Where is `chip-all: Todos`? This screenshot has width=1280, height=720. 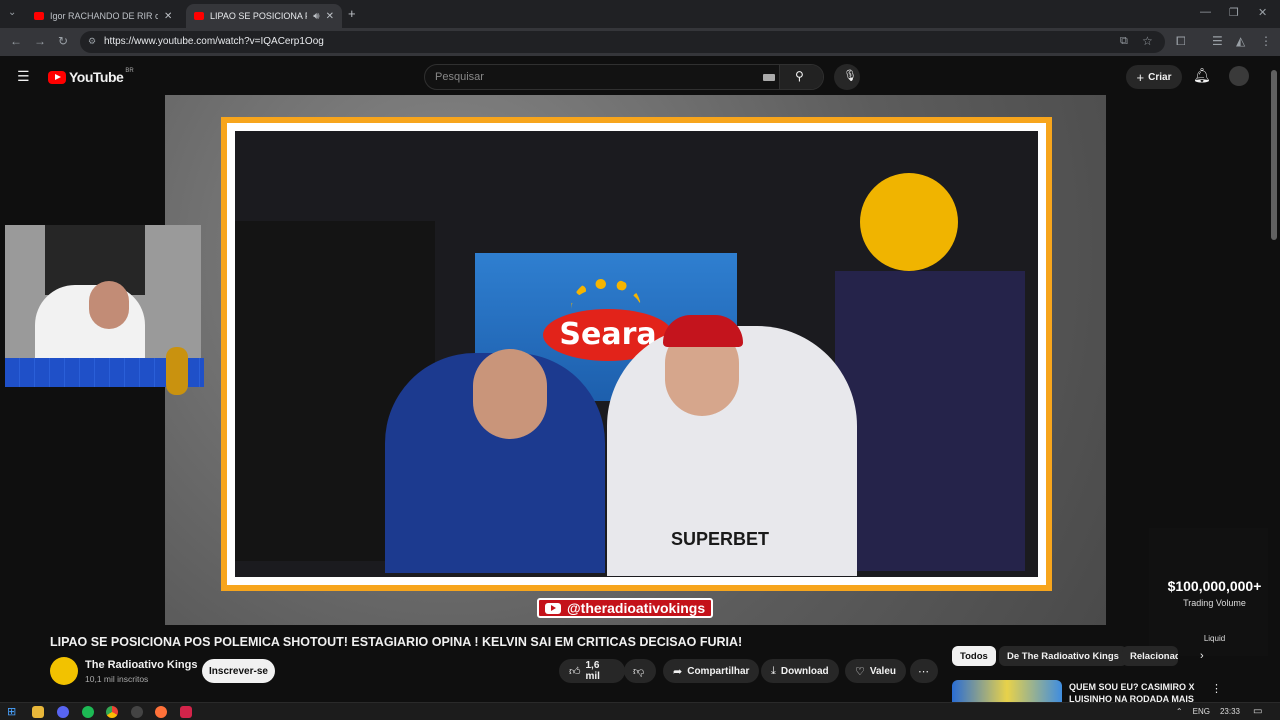
chip-all: Todos is located at coordinates (974, 656).